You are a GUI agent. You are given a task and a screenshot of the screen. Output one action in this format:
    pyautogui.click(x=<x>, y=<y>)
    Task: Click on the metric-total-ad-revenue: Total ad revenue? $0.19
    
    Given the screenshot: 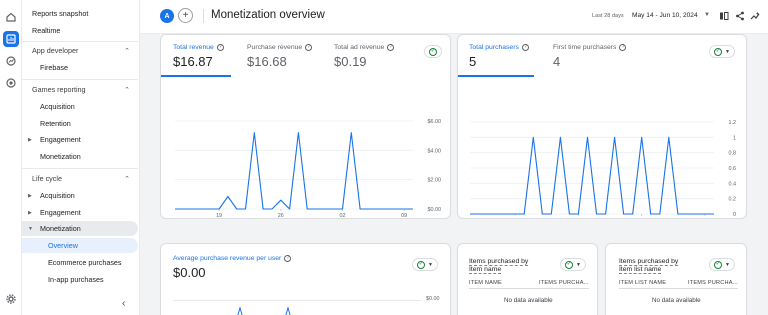 What is the action you would take?
    pyautogui.click(x=364, y=56)
    